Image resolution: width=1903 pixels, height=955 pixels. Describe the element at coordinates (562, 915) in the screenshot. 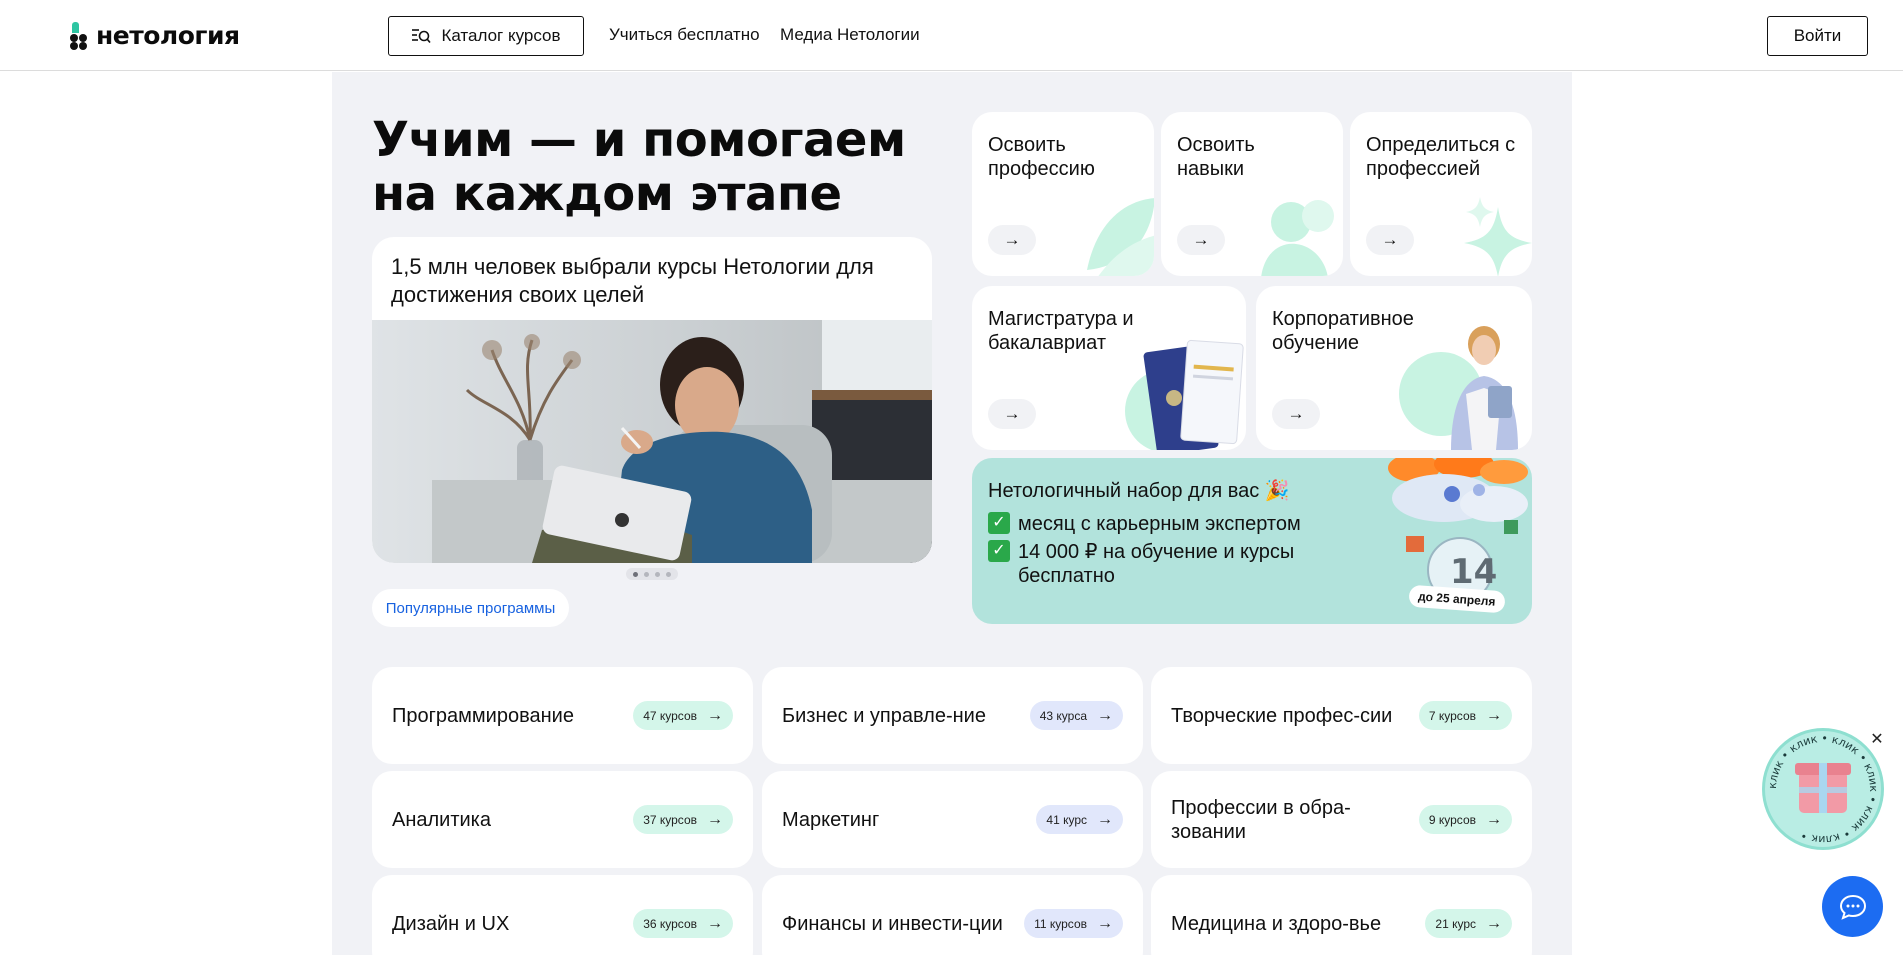

I see `category-card-design: Дизайн и UX 36 курсов →` at that location.